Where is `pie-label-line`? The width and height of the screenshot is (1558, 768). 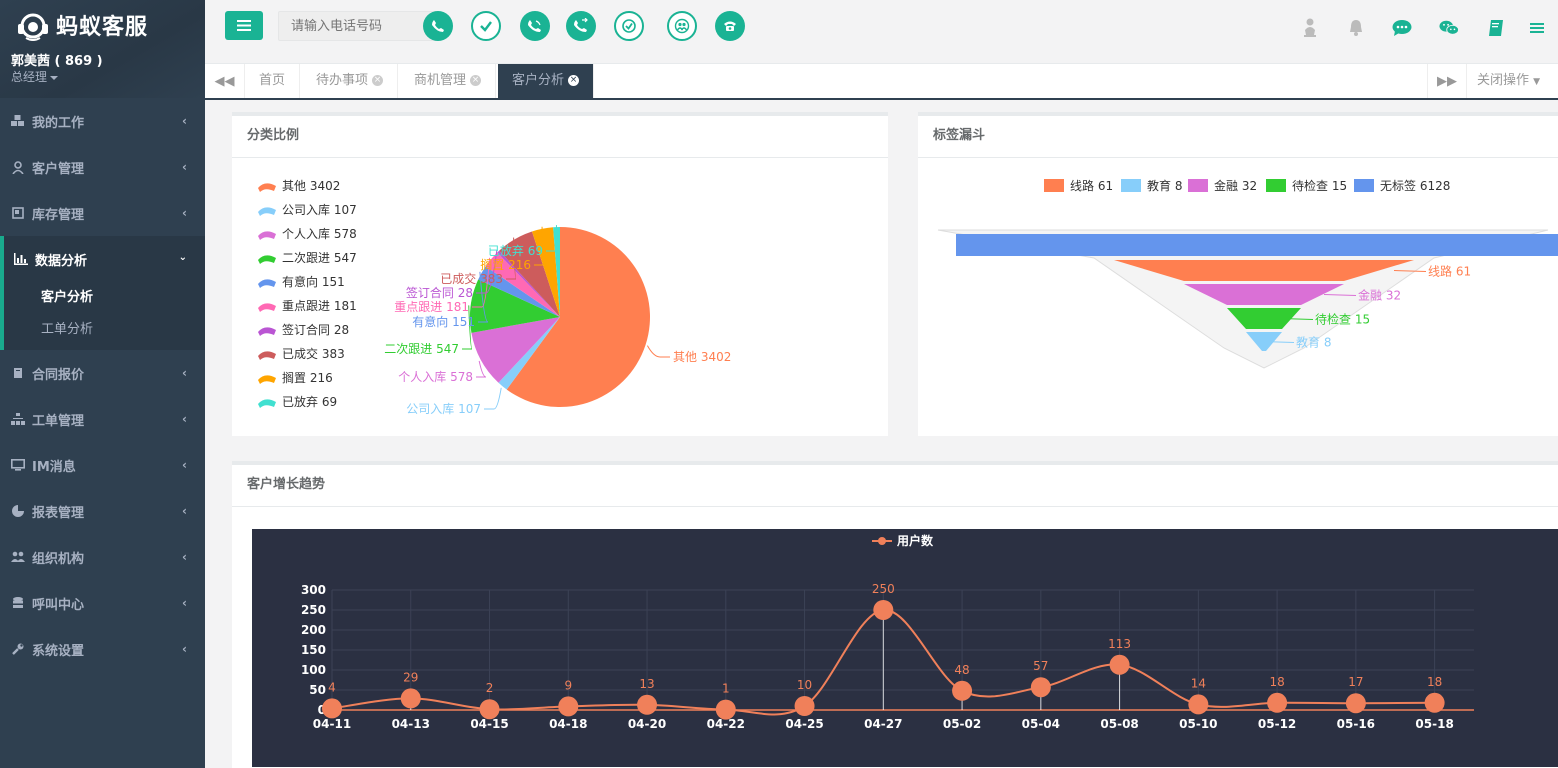
pie-label-line is located at coordinates (493, 398).